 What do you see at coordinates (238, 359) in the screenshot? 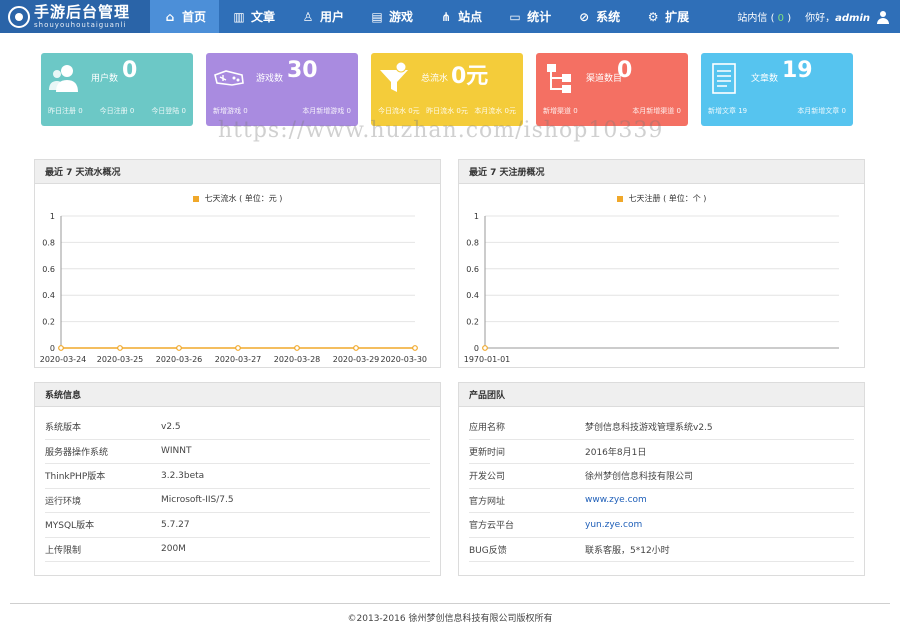
I see `x-tick-label: 2020-03-27` at bounding box center [238, 359].